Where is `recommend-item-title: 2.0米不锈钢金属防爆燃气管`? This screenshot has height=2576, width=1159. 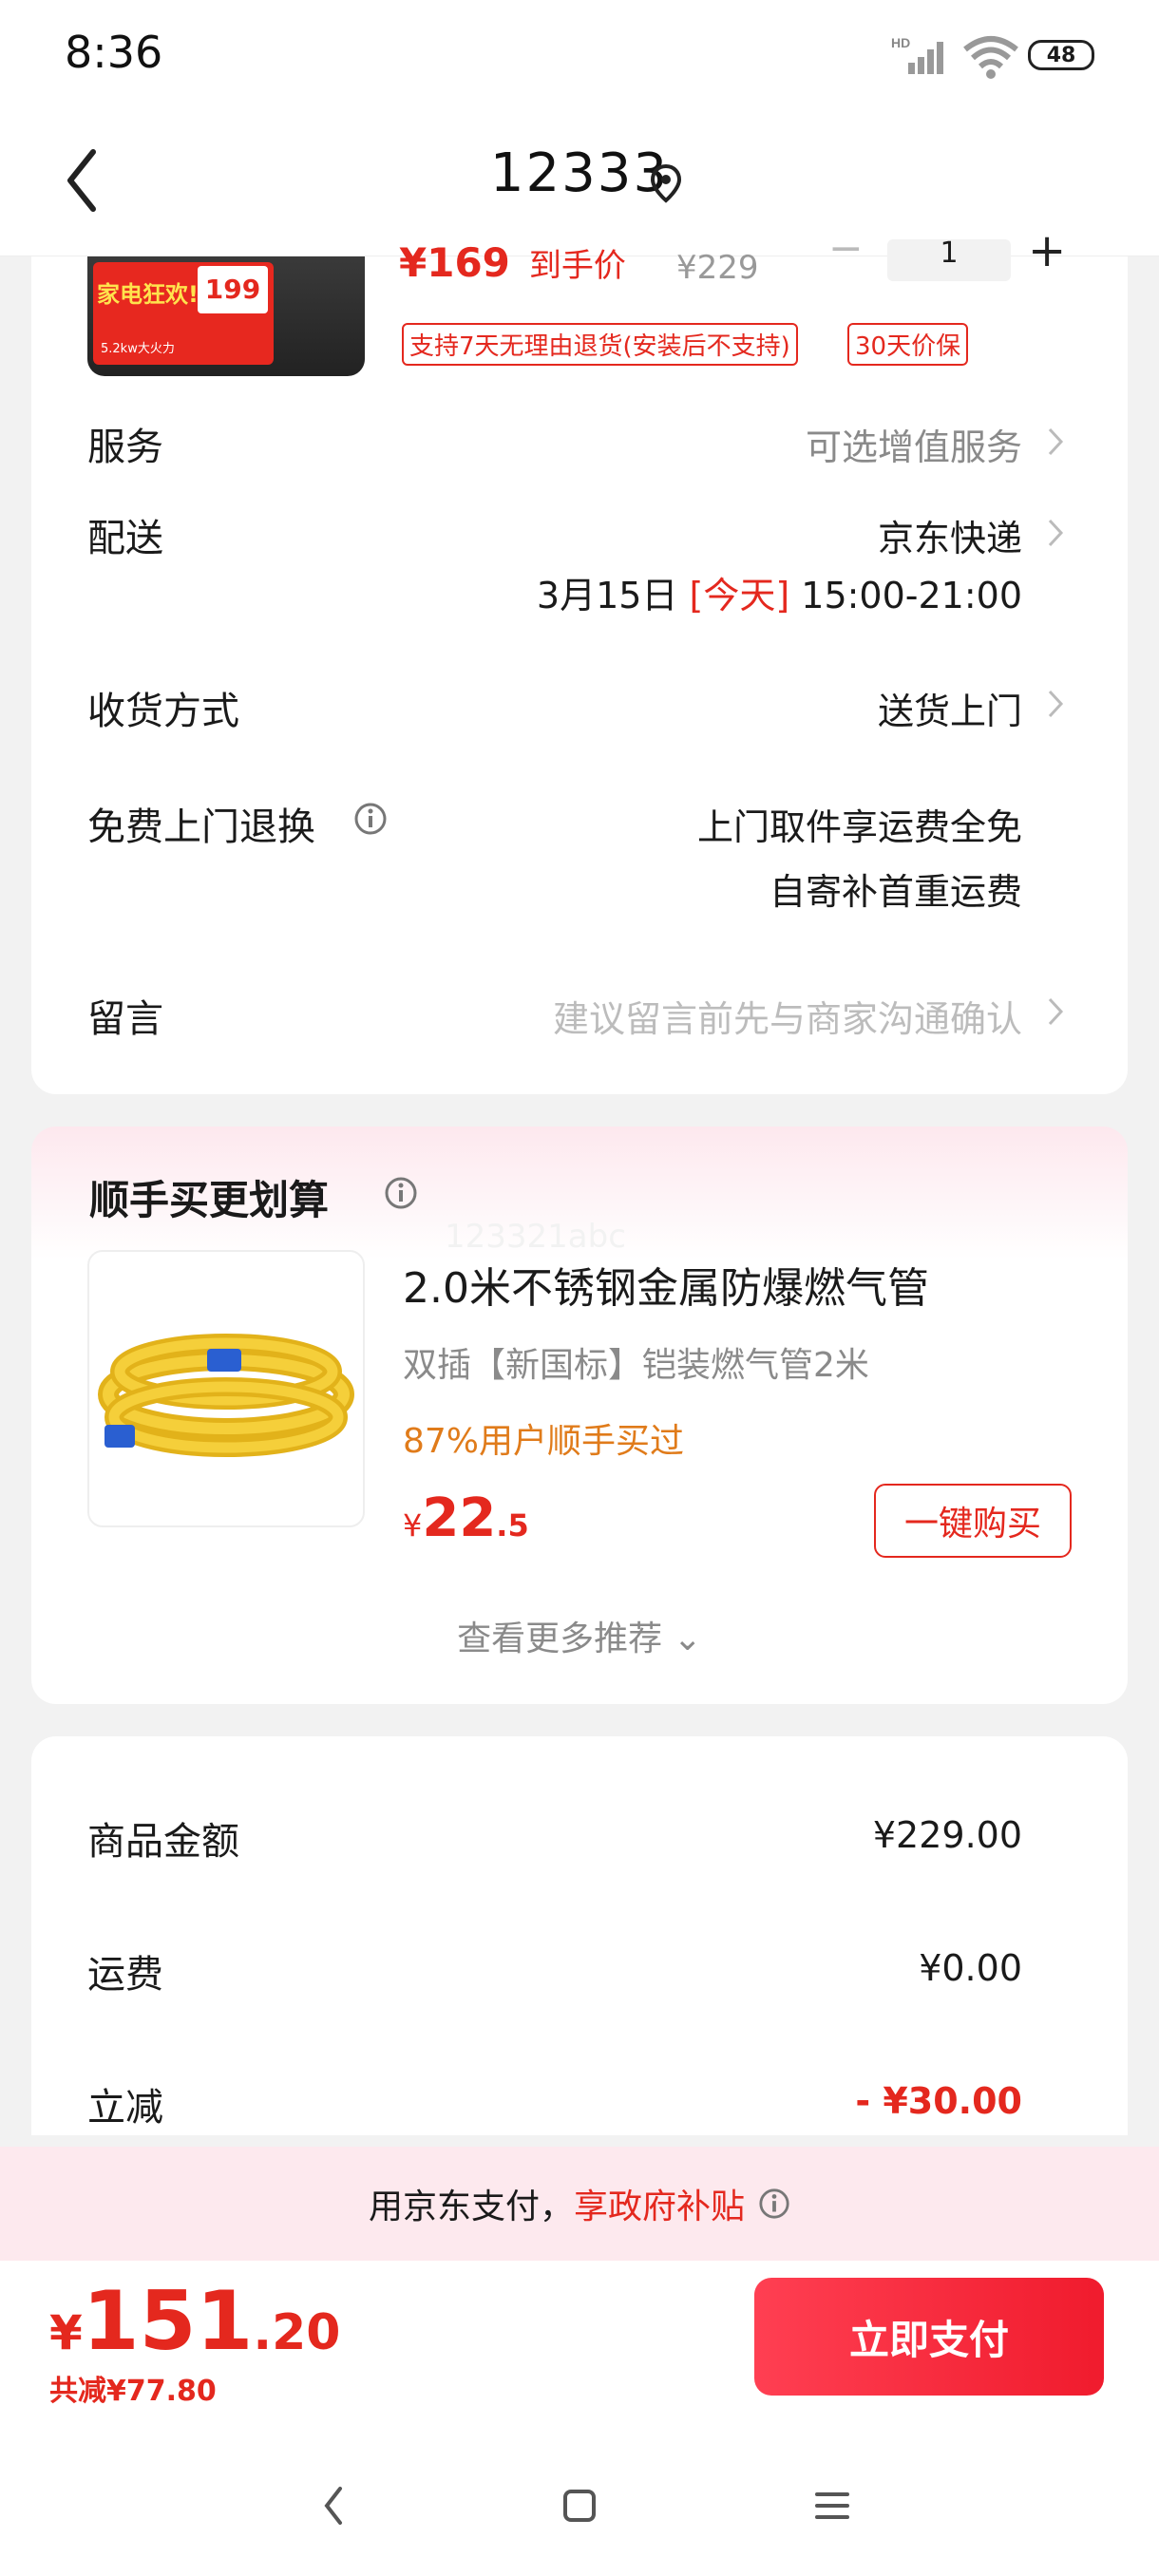 recommend-item-title: 2.0米不锈钢金属防爆燃气管 is located at coordinates (666, 1284).